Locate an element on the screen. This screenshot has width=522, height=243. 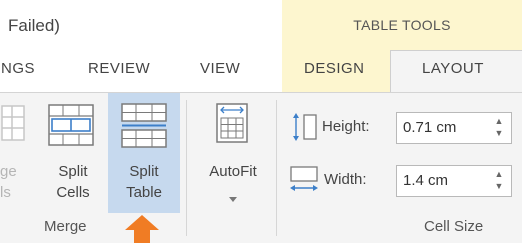
width-label: Width: is located at coordinates (345, 179).